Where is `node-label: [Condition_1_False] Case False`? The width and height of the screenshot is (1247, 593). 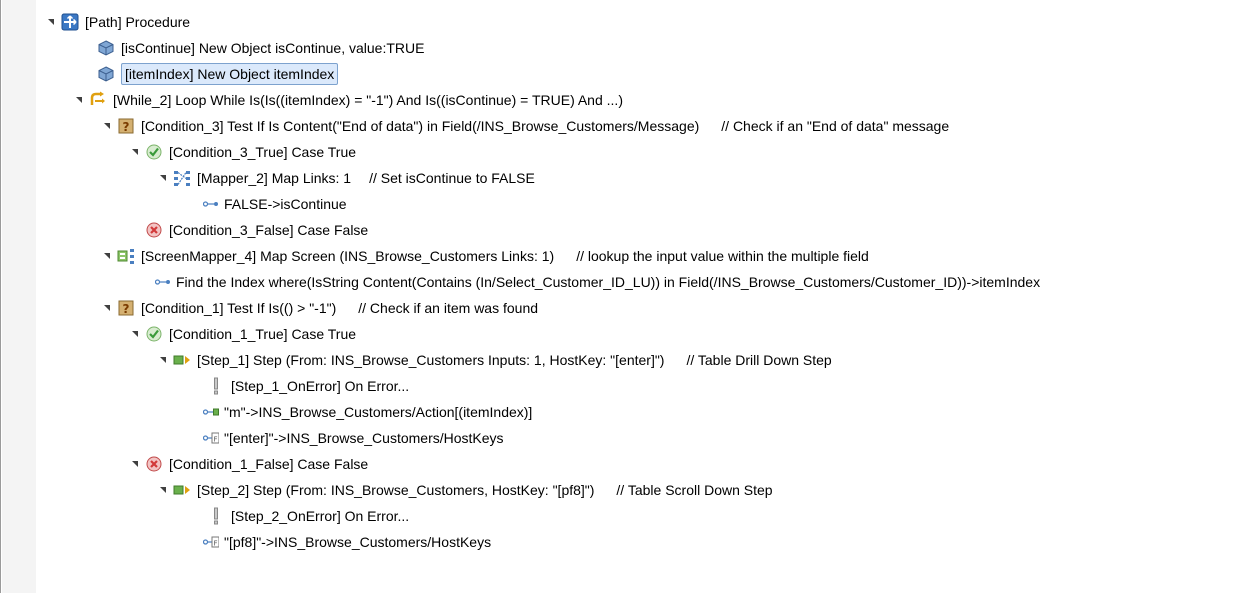 node-label: [Condition_1_False] Case False is located at coordinates (269, 464).